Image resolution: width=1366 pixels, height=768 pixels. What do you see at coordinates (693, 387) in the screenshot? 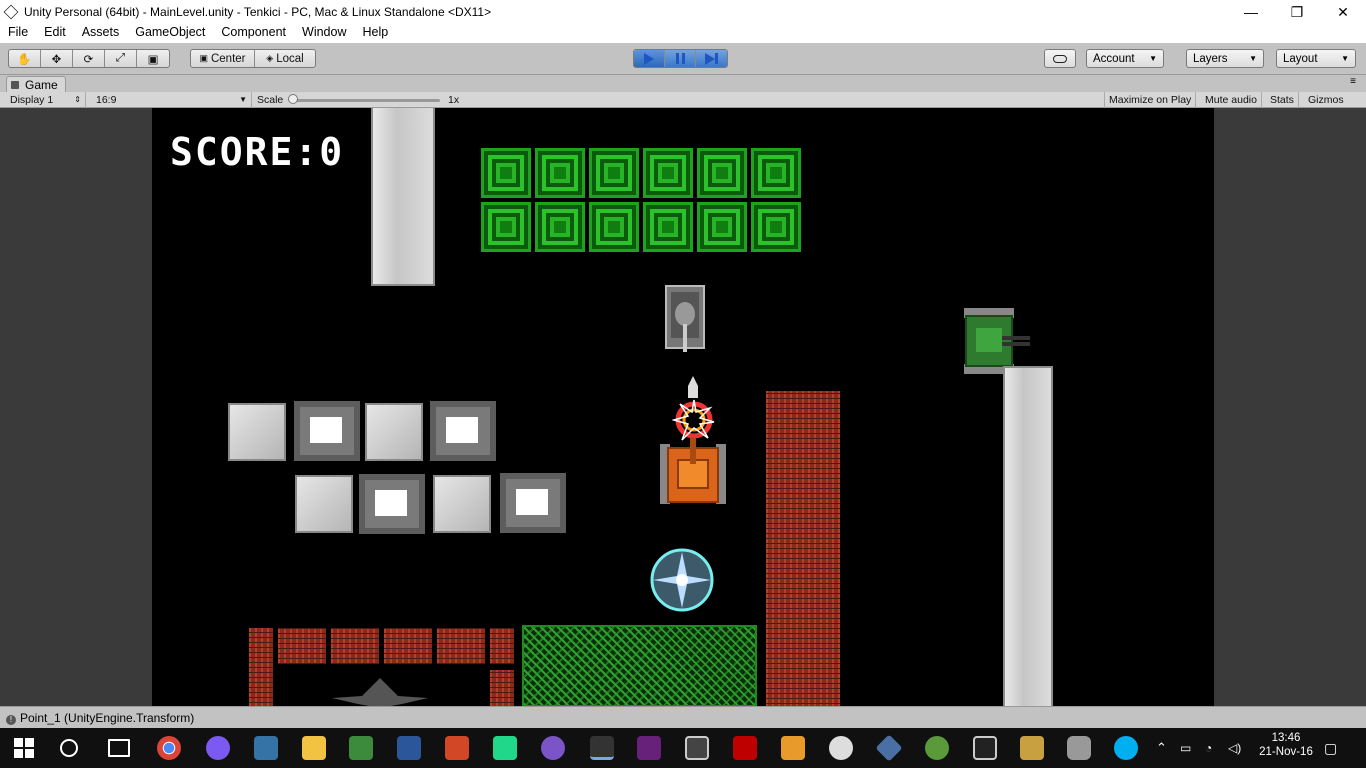
I see `bullet` at bounding box center [693, 387].